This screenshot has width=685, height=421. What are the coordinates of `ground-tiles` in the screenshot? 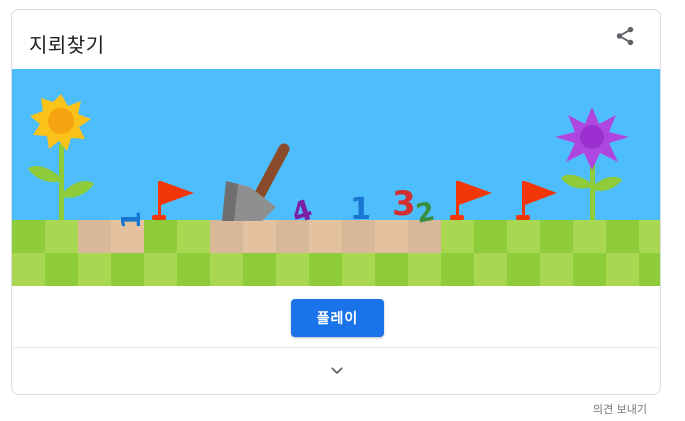 It's located at (336, 253).